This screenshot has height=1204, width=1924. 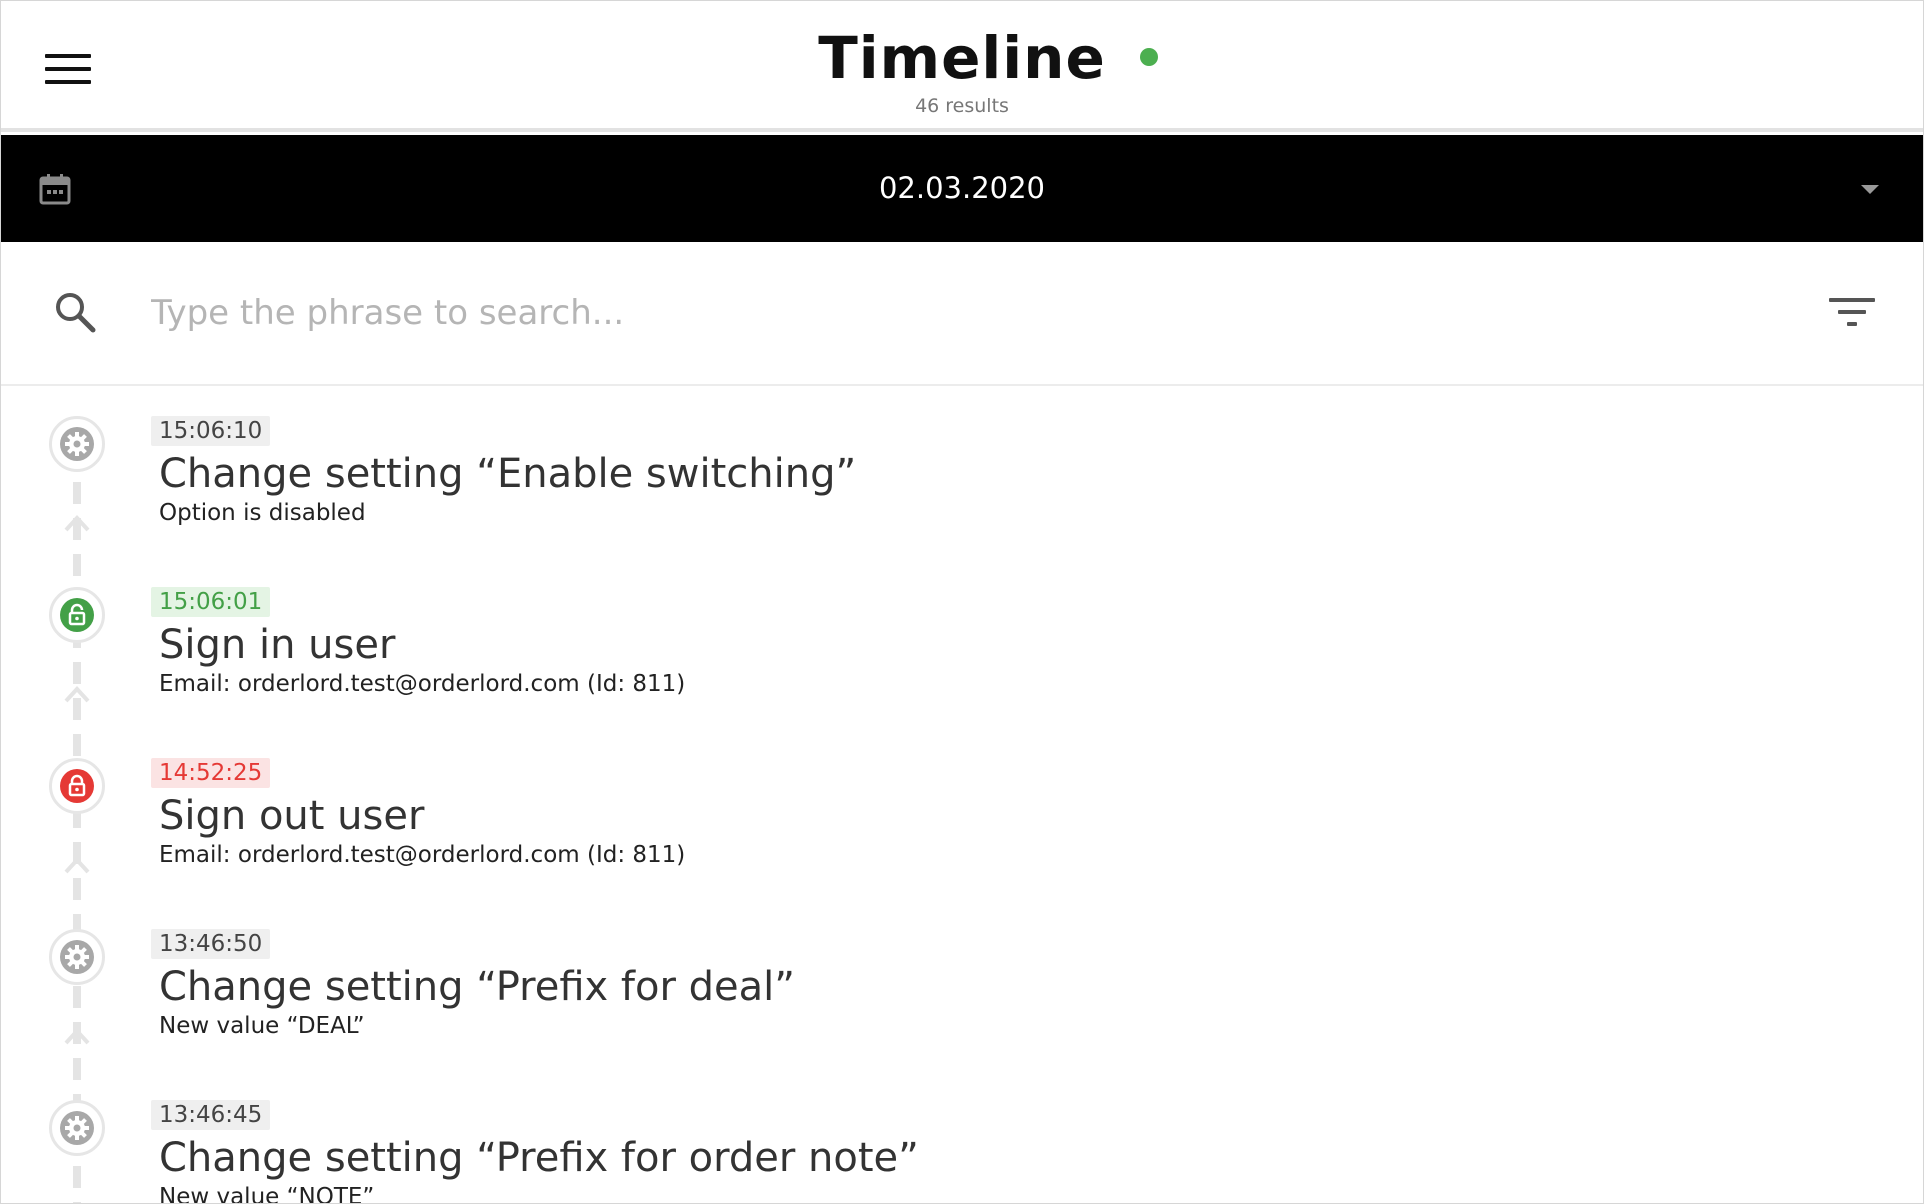 What do you see at coordinates (75, 314) in the screenshot?
I see `search-icon` at bounding box center [75, 314].